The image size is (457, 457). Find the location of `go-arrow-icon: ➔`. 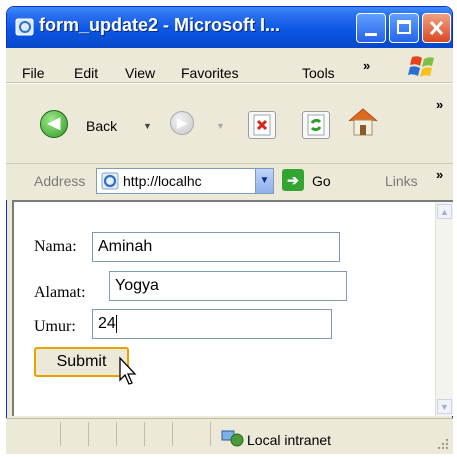

go-arrow-icon: ➔ is located at coordinates (293, 180).